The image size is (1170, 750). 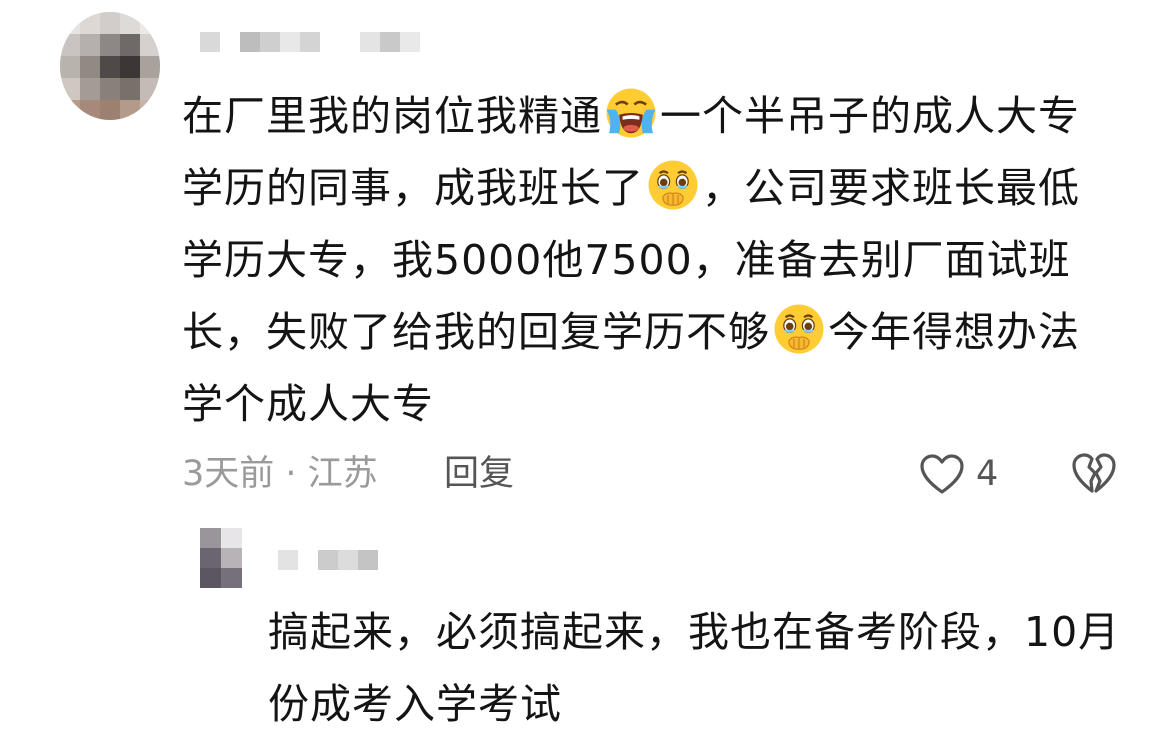 What do you see at coordinates (221, 558) in the screenshot?
I see `reply-avatar` at bounding box center [221, 558].